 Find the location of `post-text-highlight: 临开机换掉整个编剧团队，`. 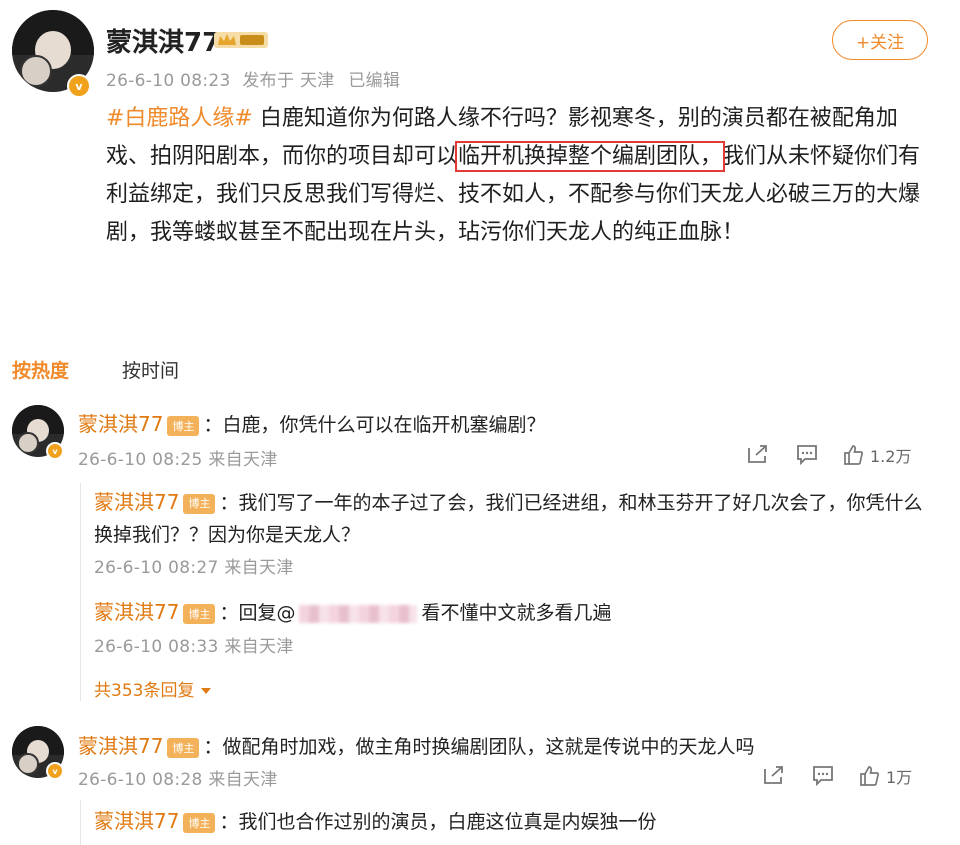

post-text-highlight: 临开机换掉整个编剧团队， is located at coordinates (590, 156).